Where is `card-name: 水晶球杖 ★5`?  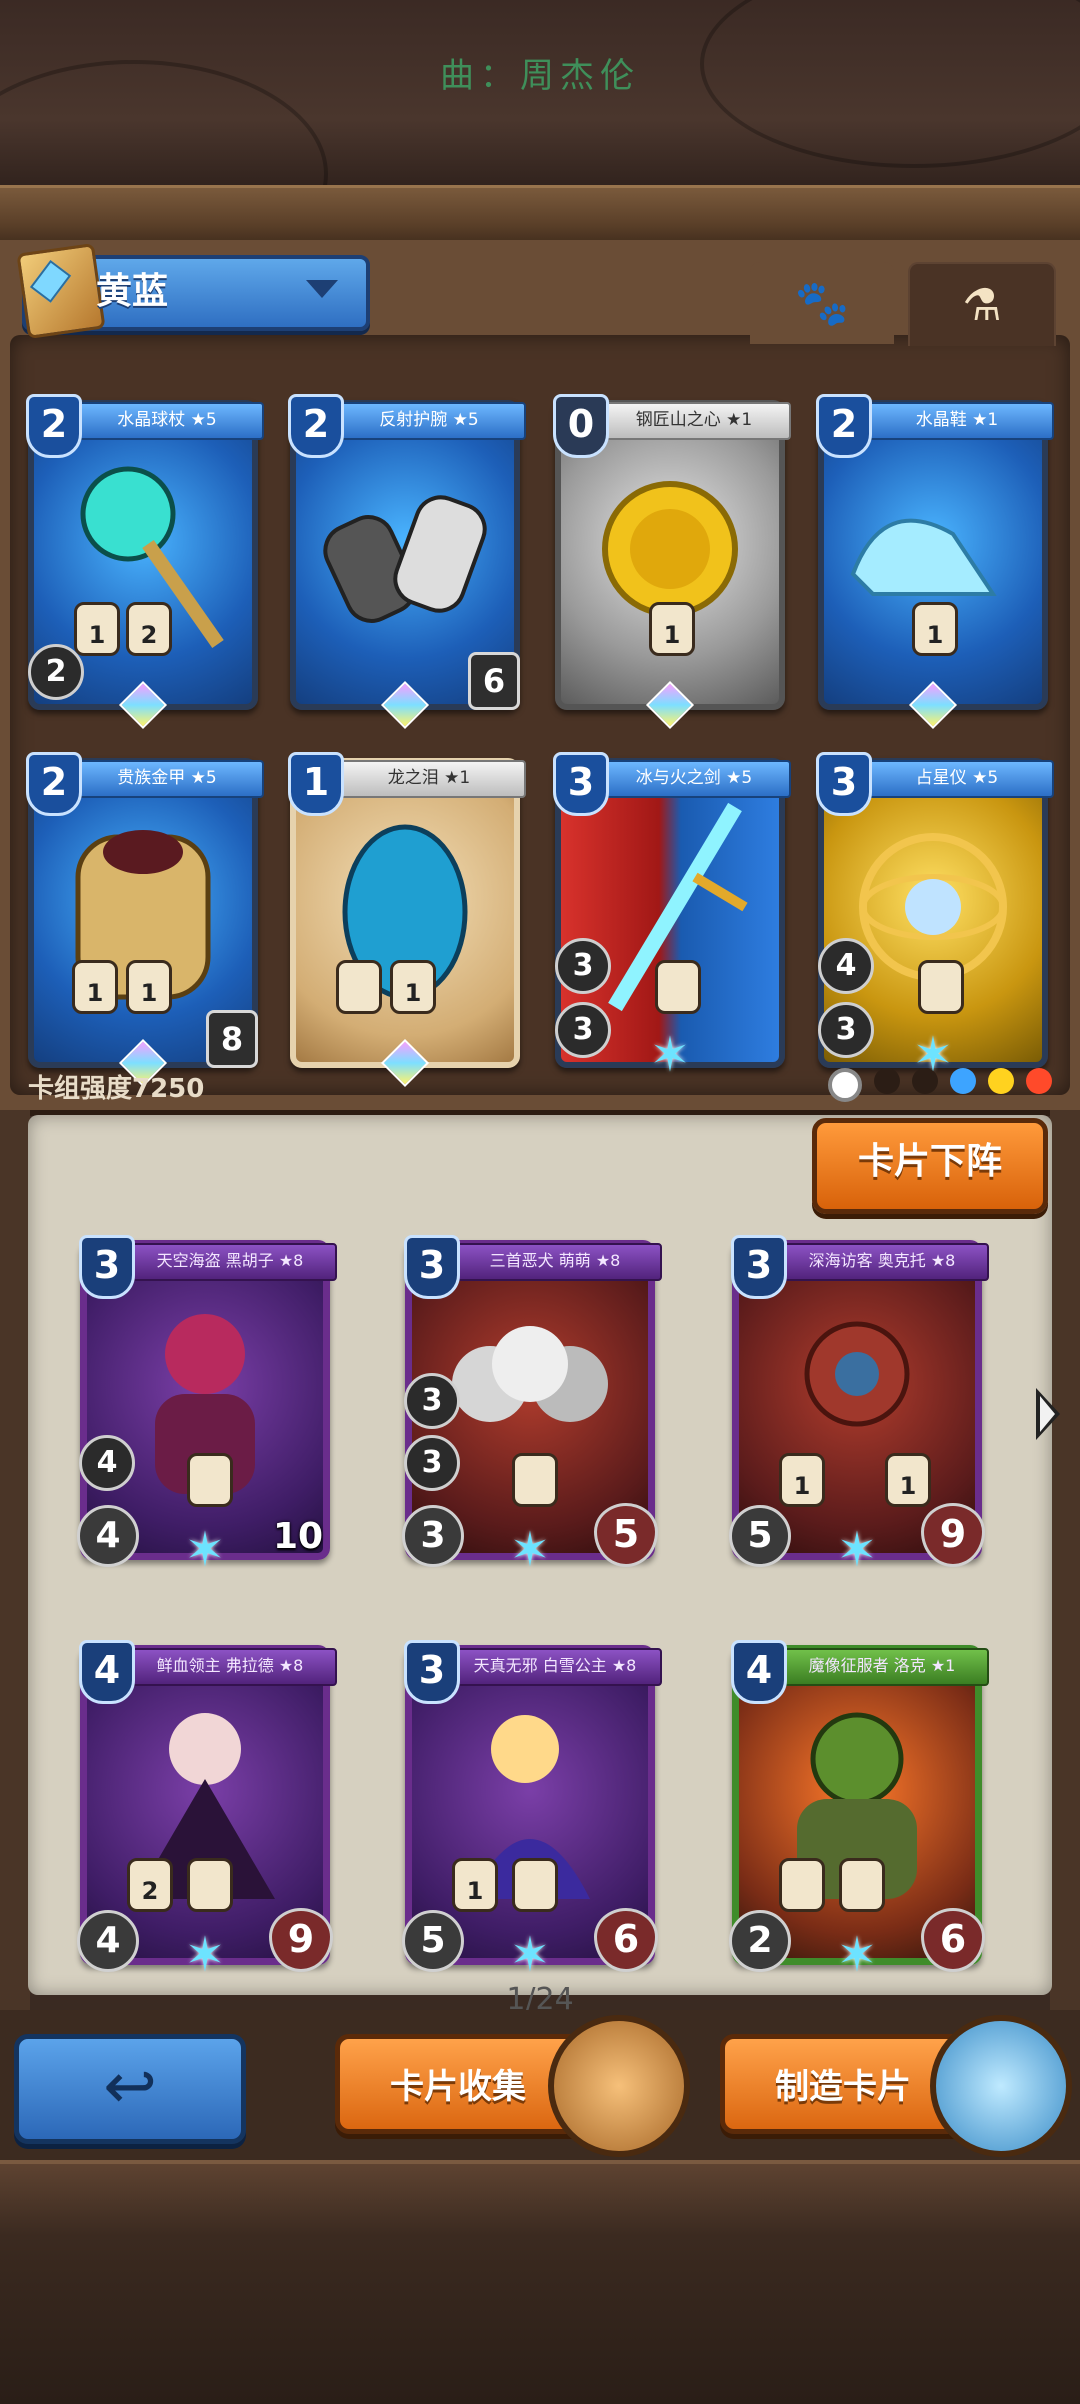
card-name: 水晶球杖 ★5 is located at coordinates (167, 421).